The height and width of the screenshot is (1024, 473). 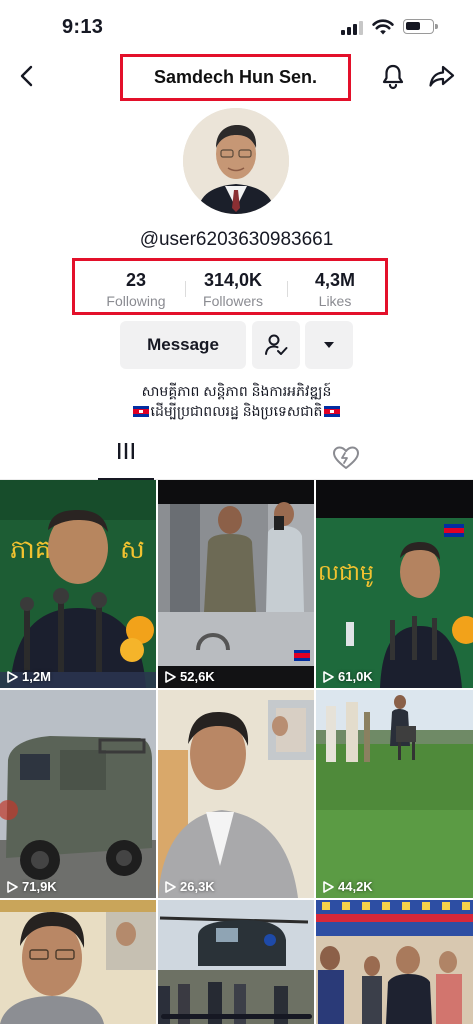 I want to click on battery-icon, so click(x=420, y=26).